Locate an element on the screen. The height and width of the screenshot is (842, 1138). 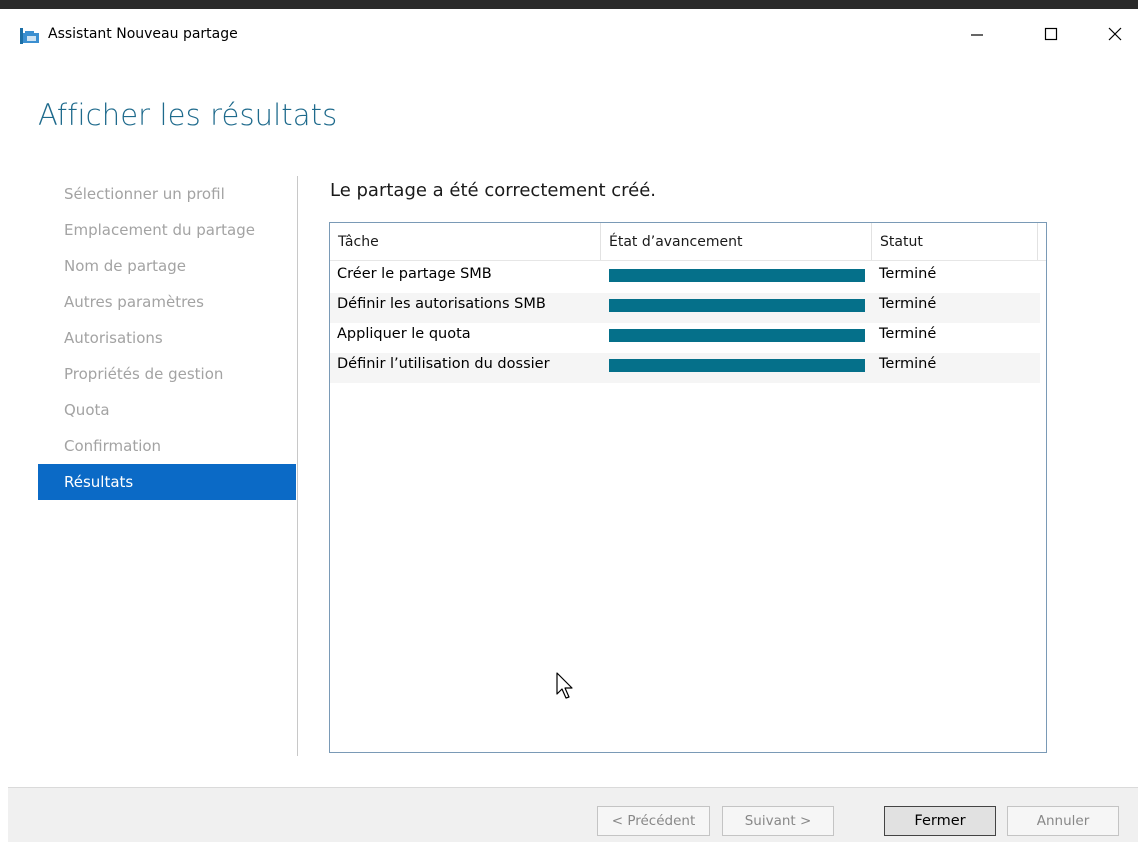
close-icon is located at coordinates (1115, 34).